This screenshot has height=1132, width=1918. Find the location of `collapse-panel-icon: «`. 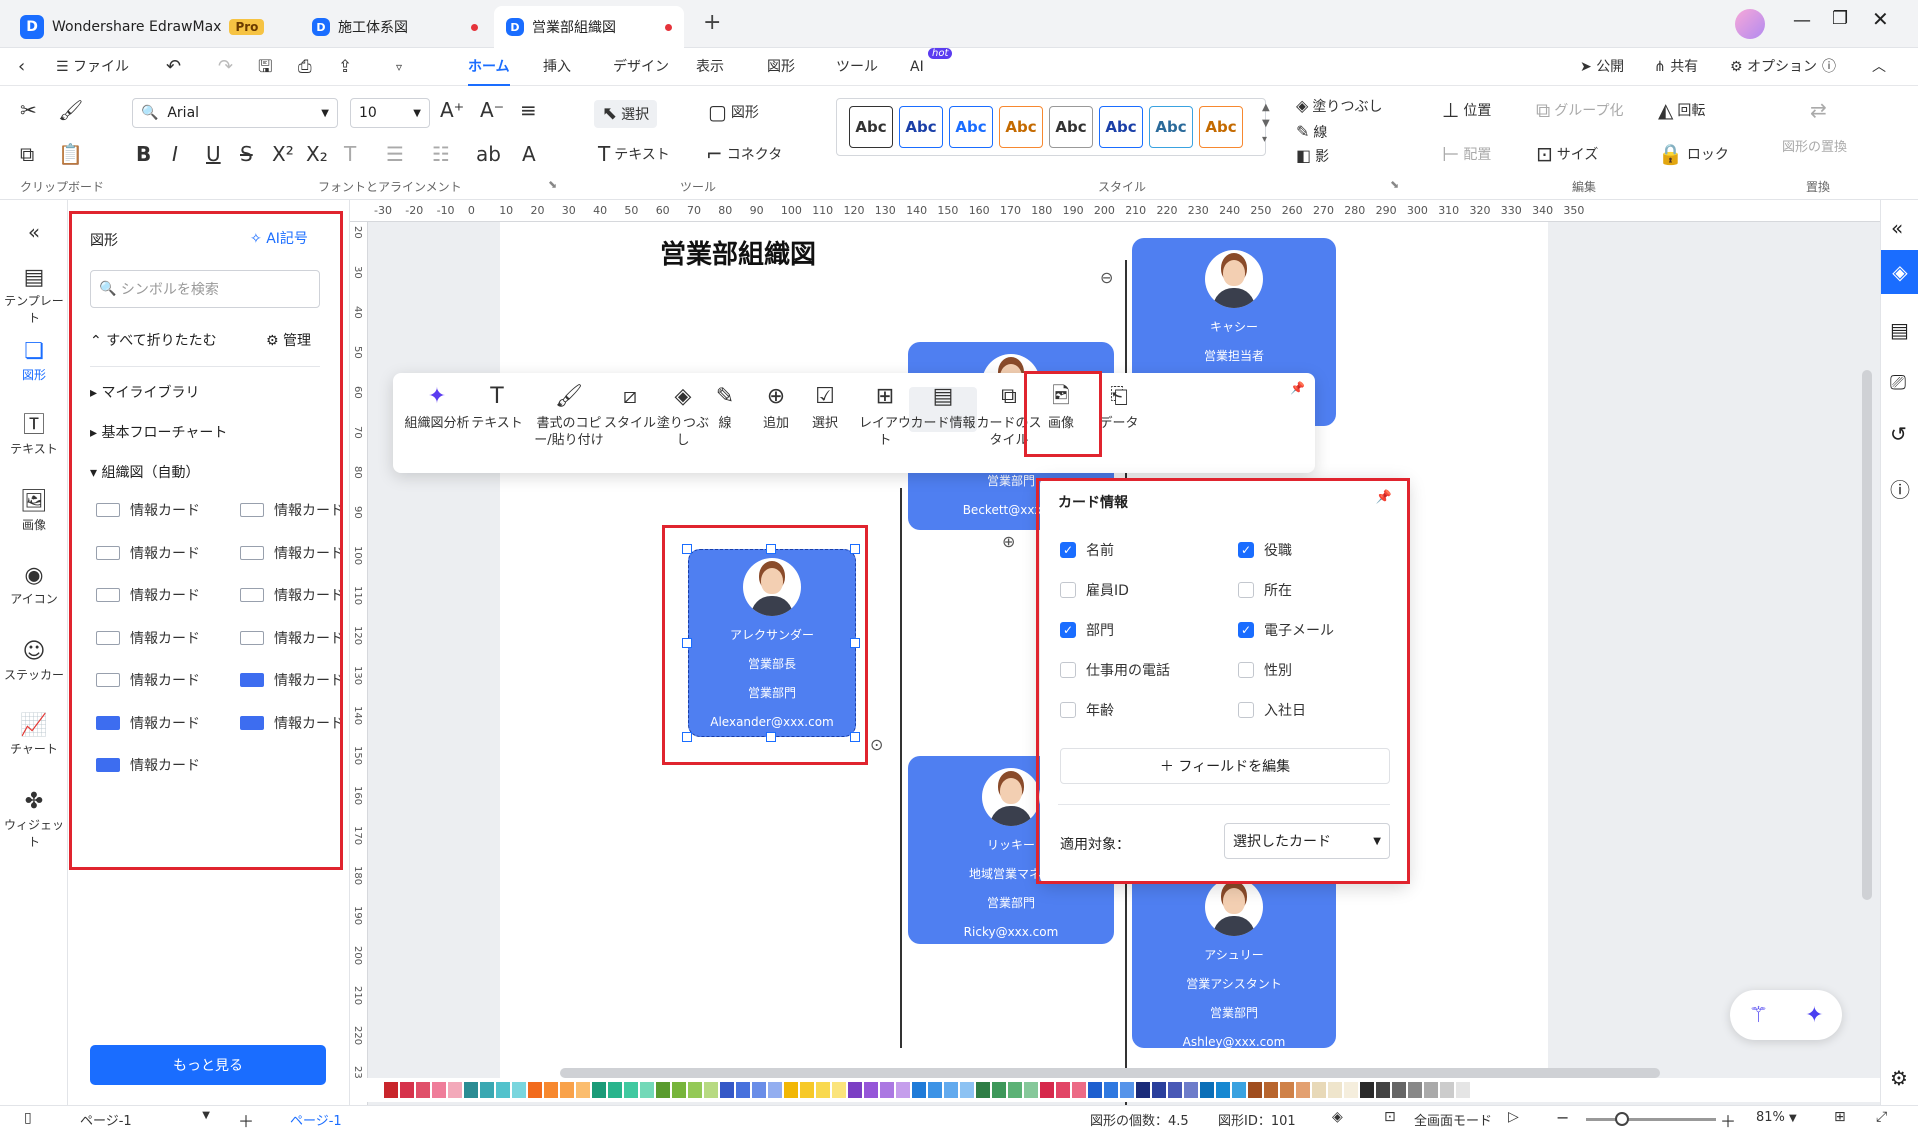

collapse-panel-icon: « is located at coordinates (34, 232).